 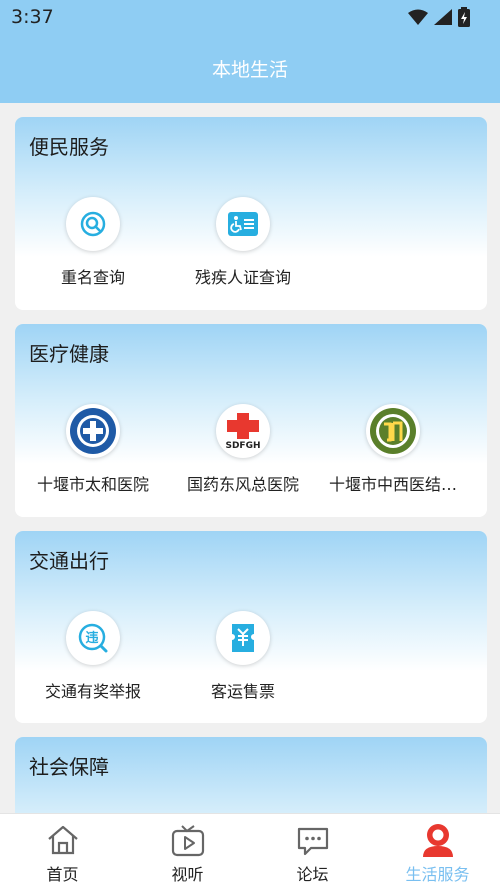 I want to click on tab-forum: 论坛, so click(x=312, y=851).